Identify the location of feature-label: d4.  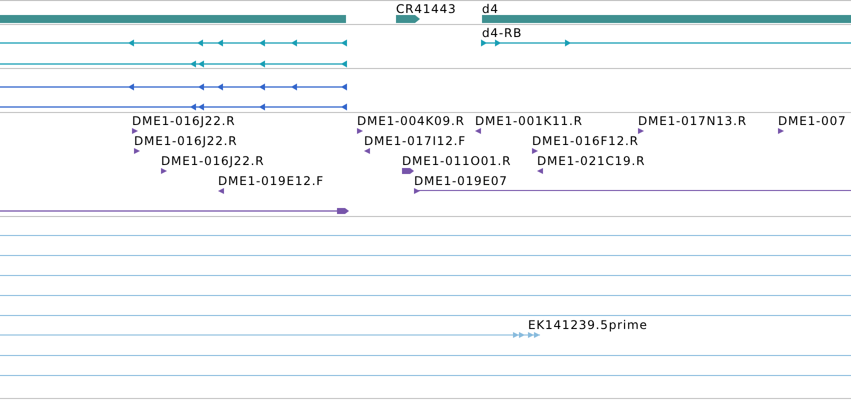
(490, 9).